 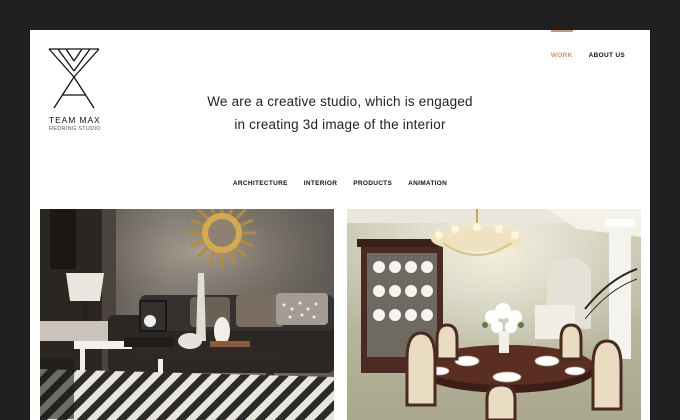 What do you see at coordinates (340, 183) in the screenshot?
I see `category-filters: ARCHITECTURE INTERIOR PRODUCTS ANIMATION` at bounding box center [340, 183].